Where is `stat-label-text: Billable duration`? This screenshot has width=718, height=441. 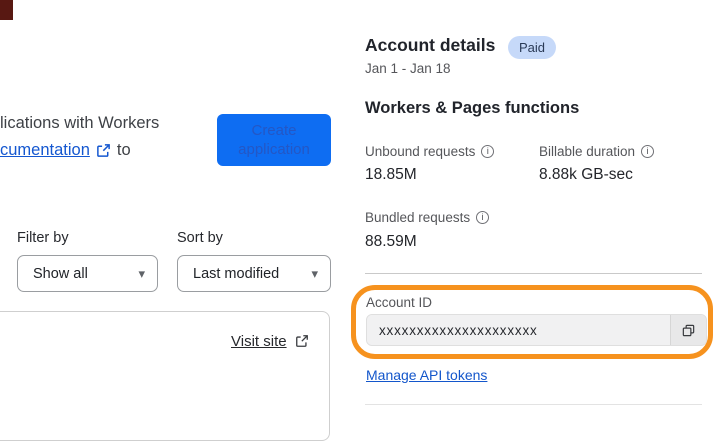 stat-label-text: Billable duration is located at coordinates (587, 151).